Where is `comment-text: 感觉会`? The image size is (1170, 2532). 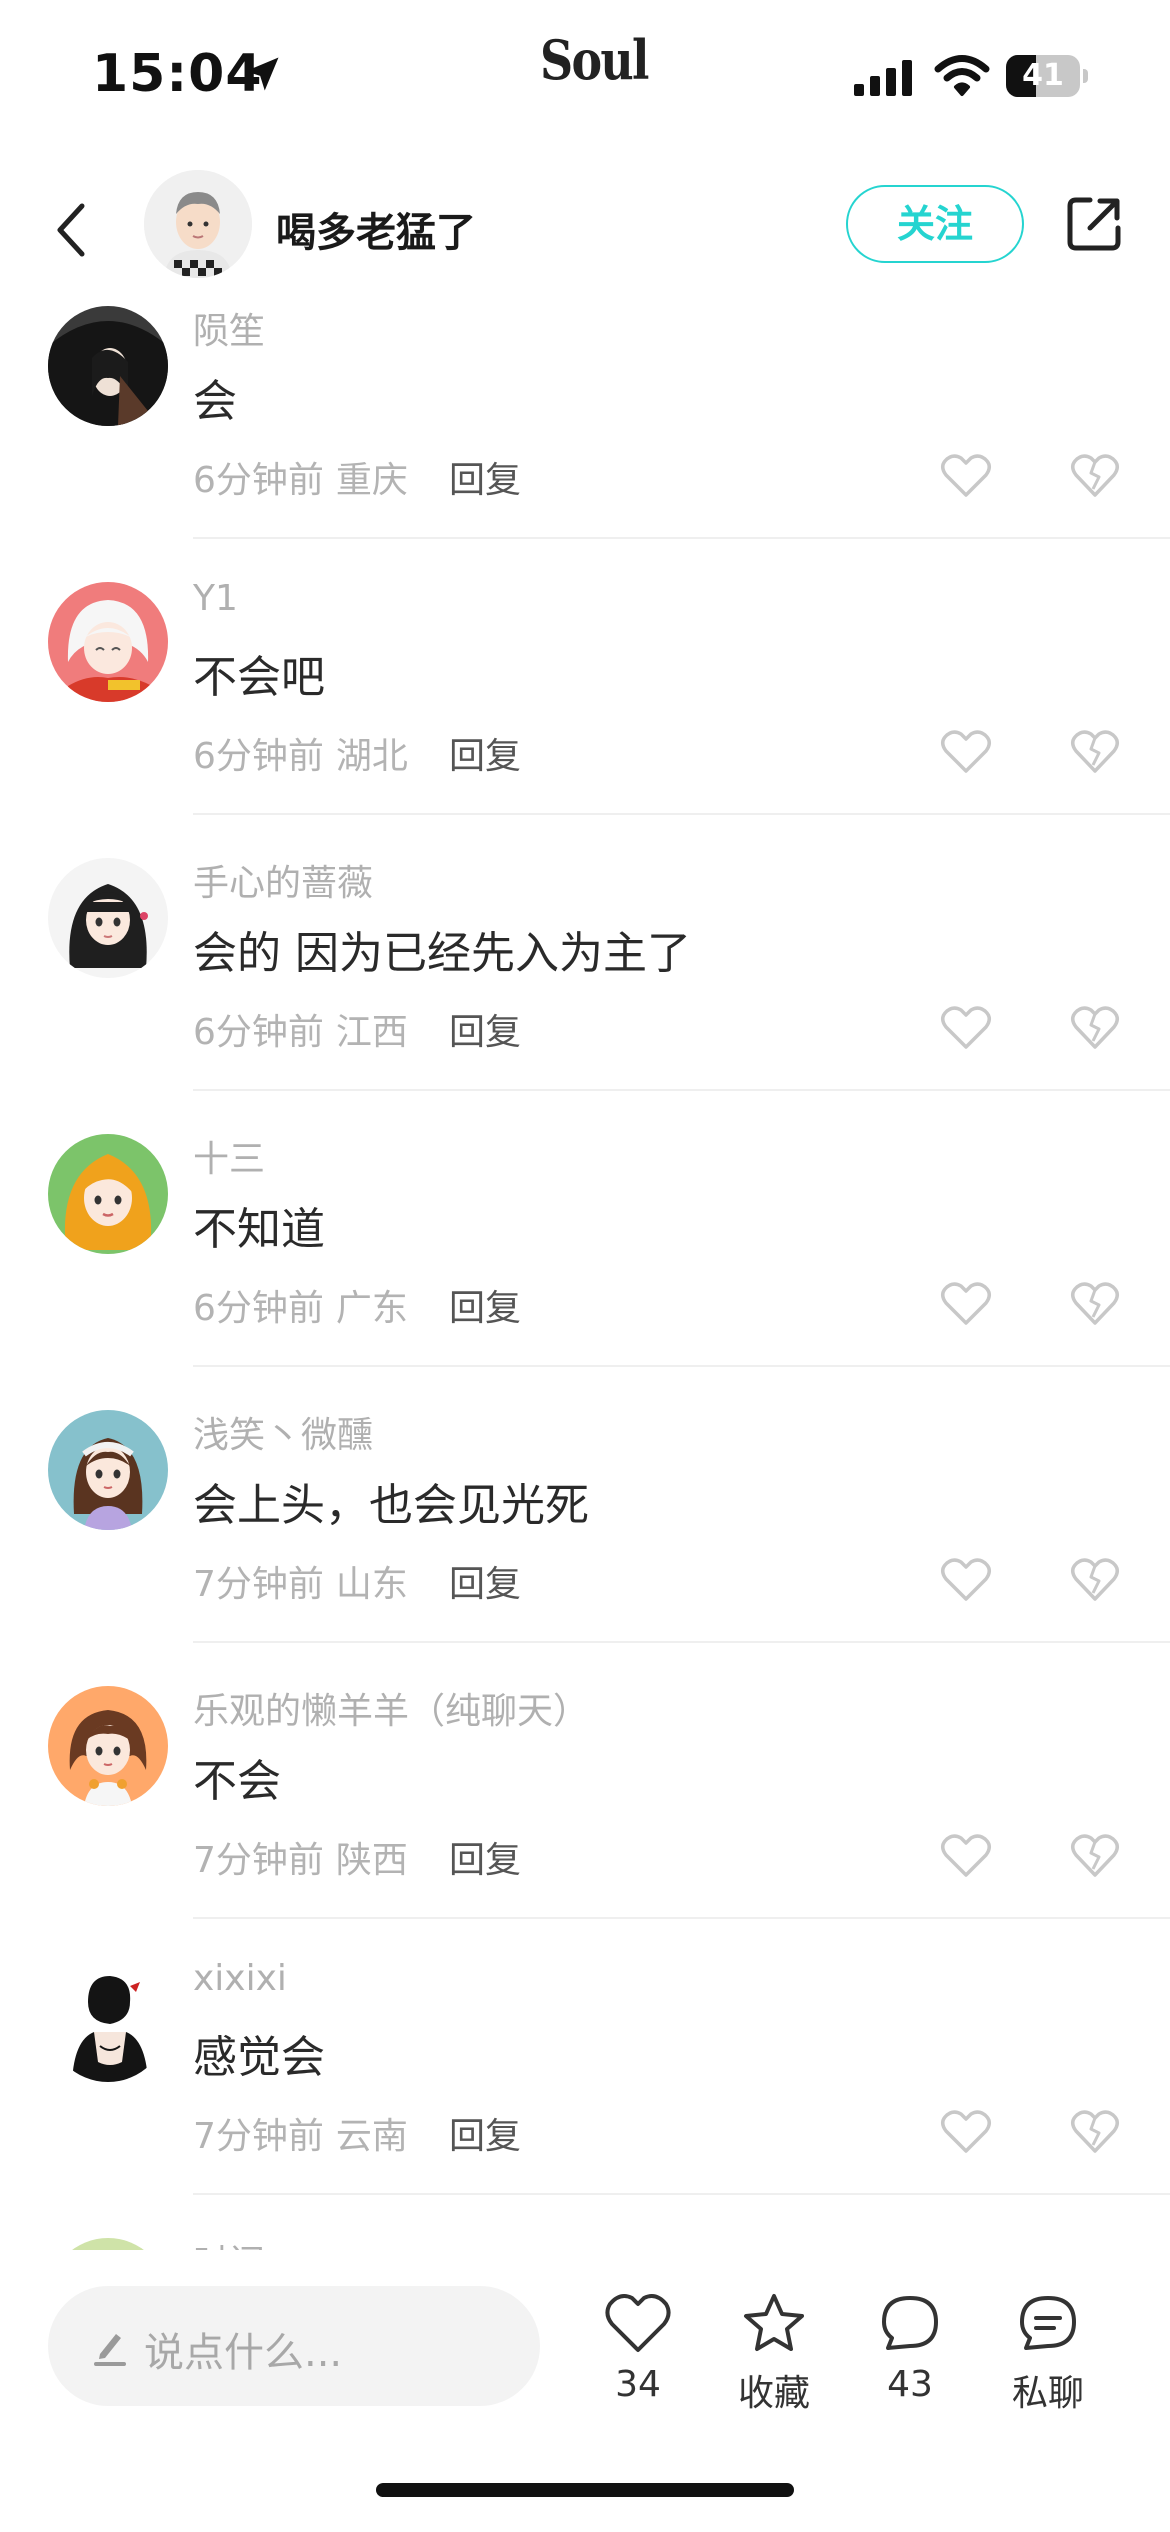
comment-text: 感觉会 is located at coordinates (259, 2057).